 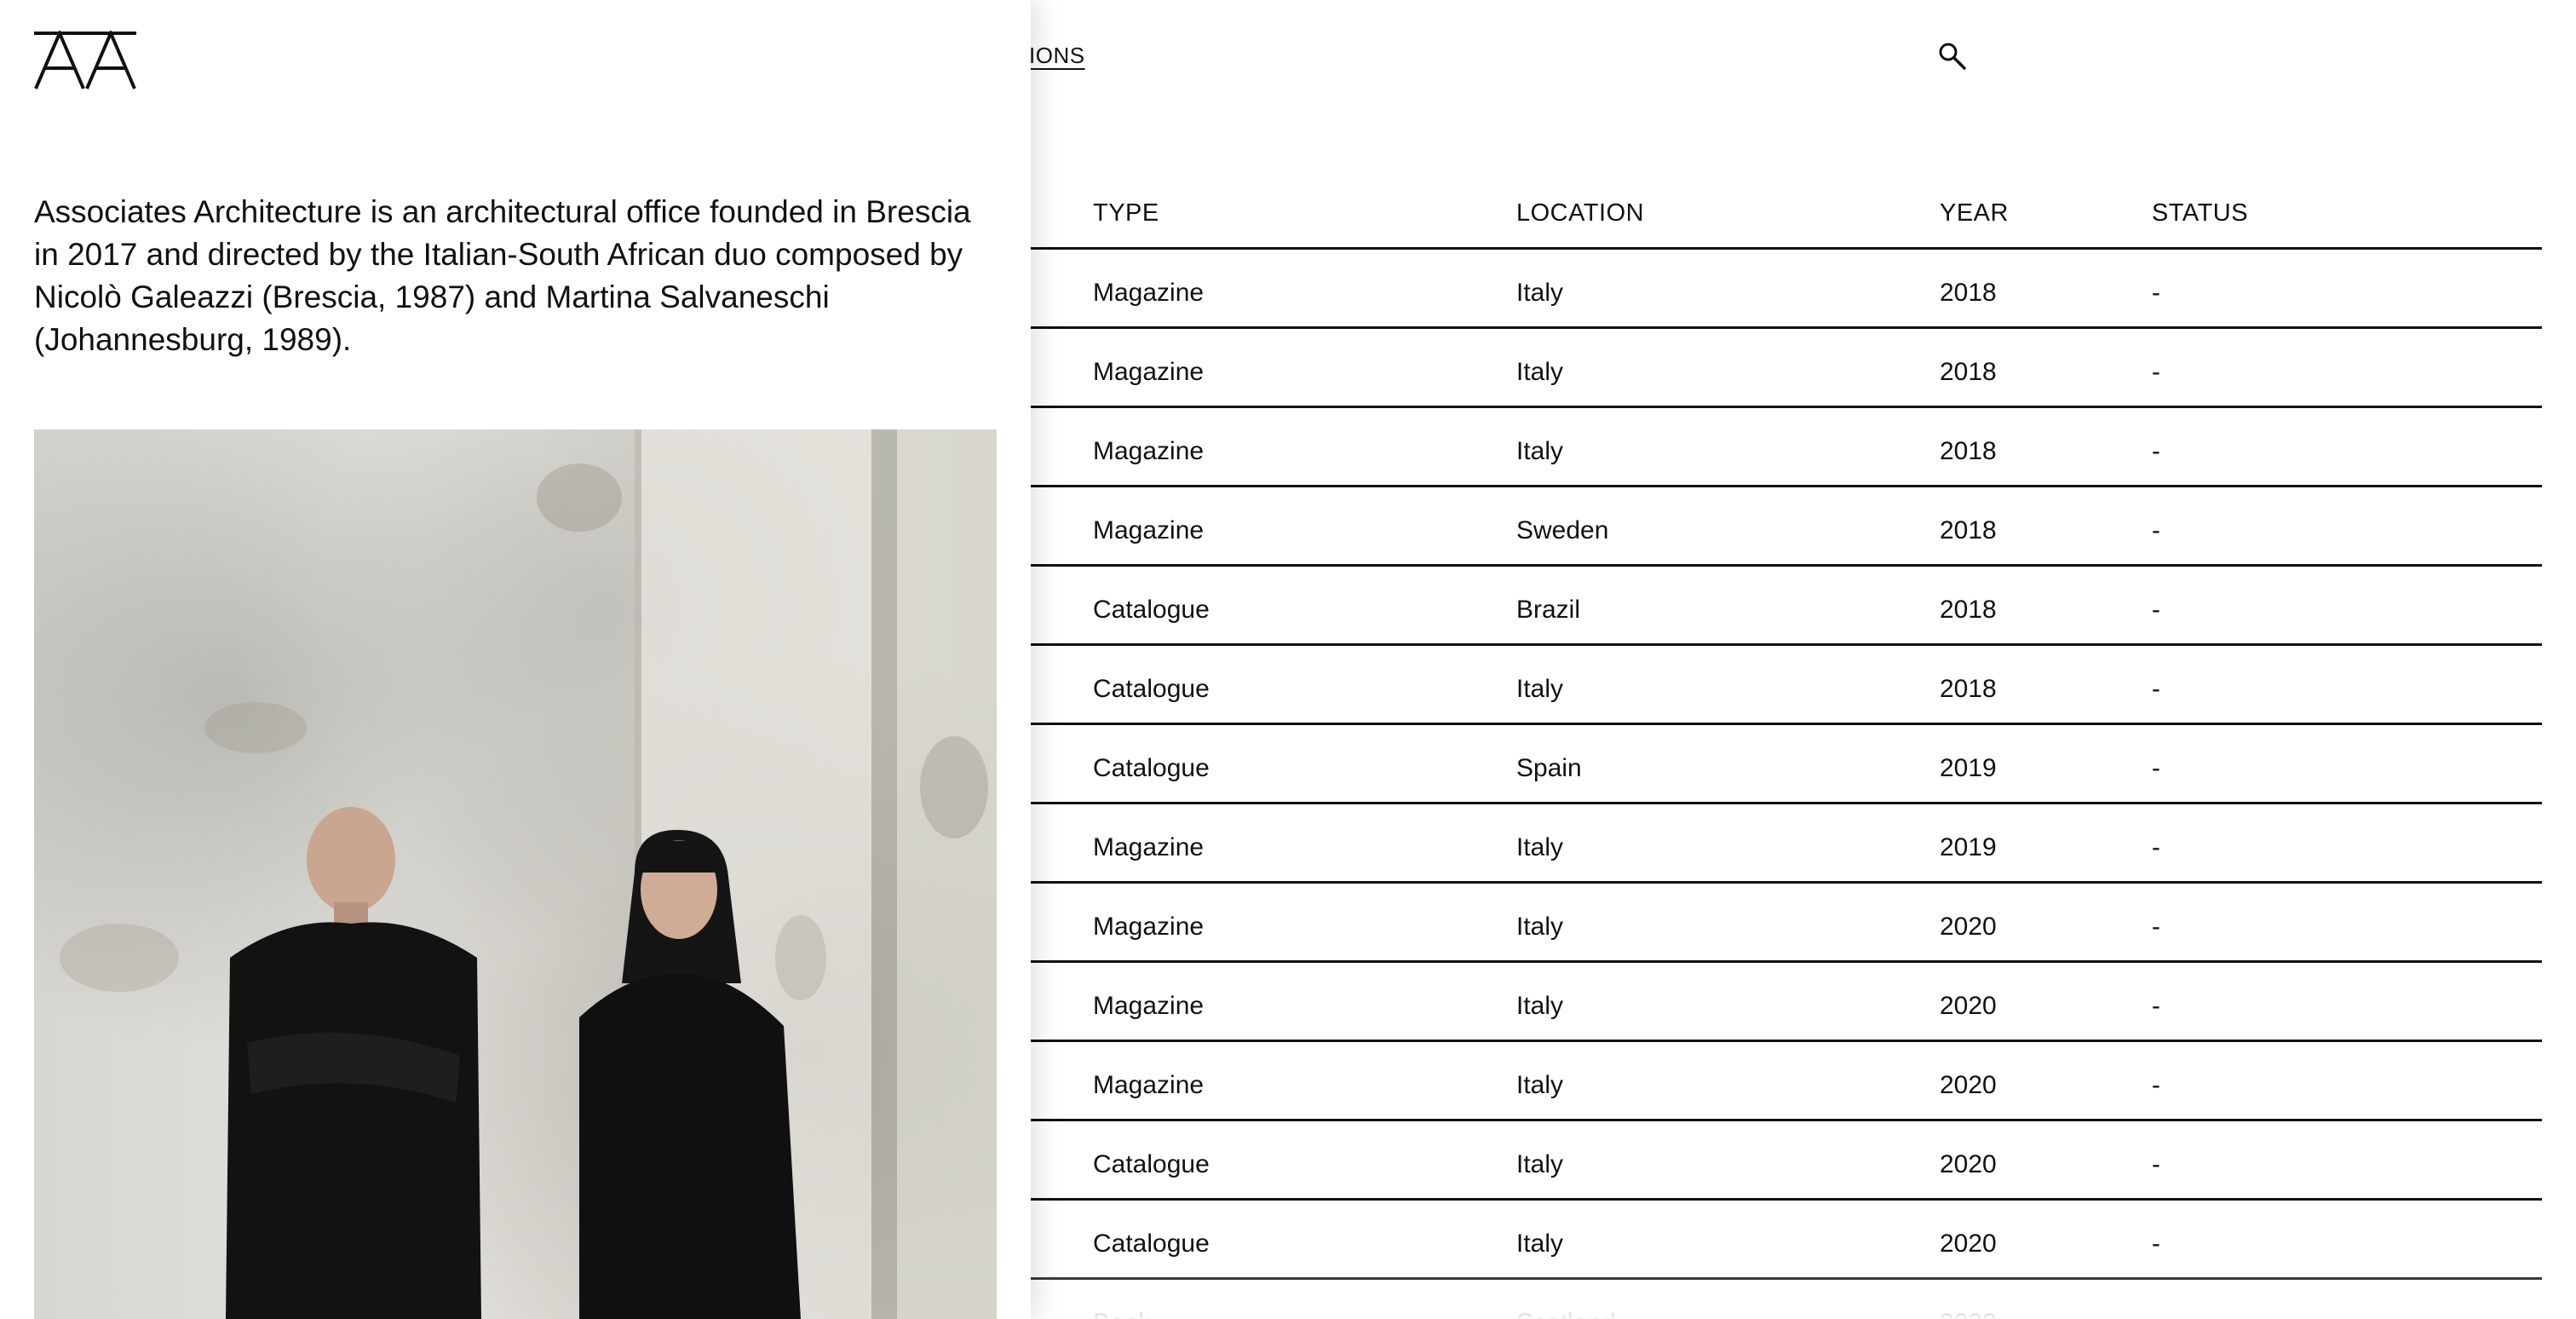 What do you see at coordinates (1778, 1300) in the screenshot?
I see `table-row: Book Scotland 2020` at bounding box center [1778, 1300].